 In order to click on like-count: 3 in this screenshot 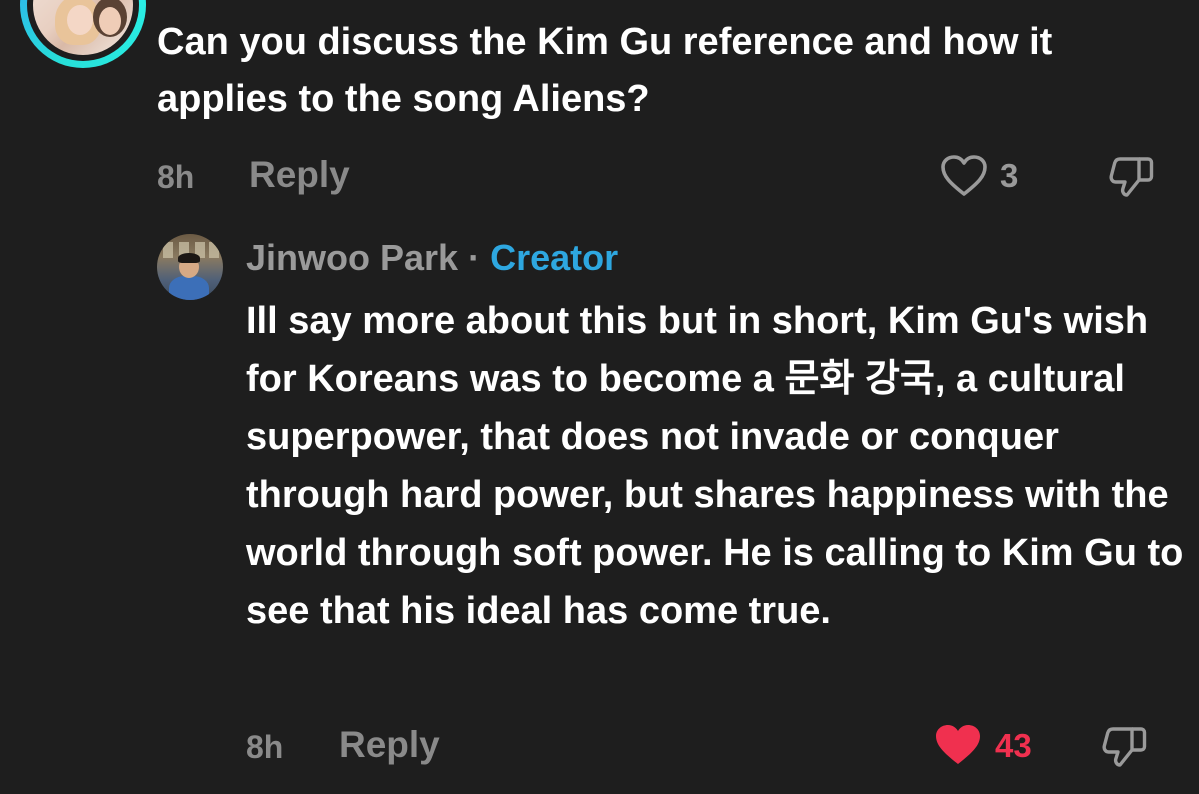, I will do `click(1009, 175)`.